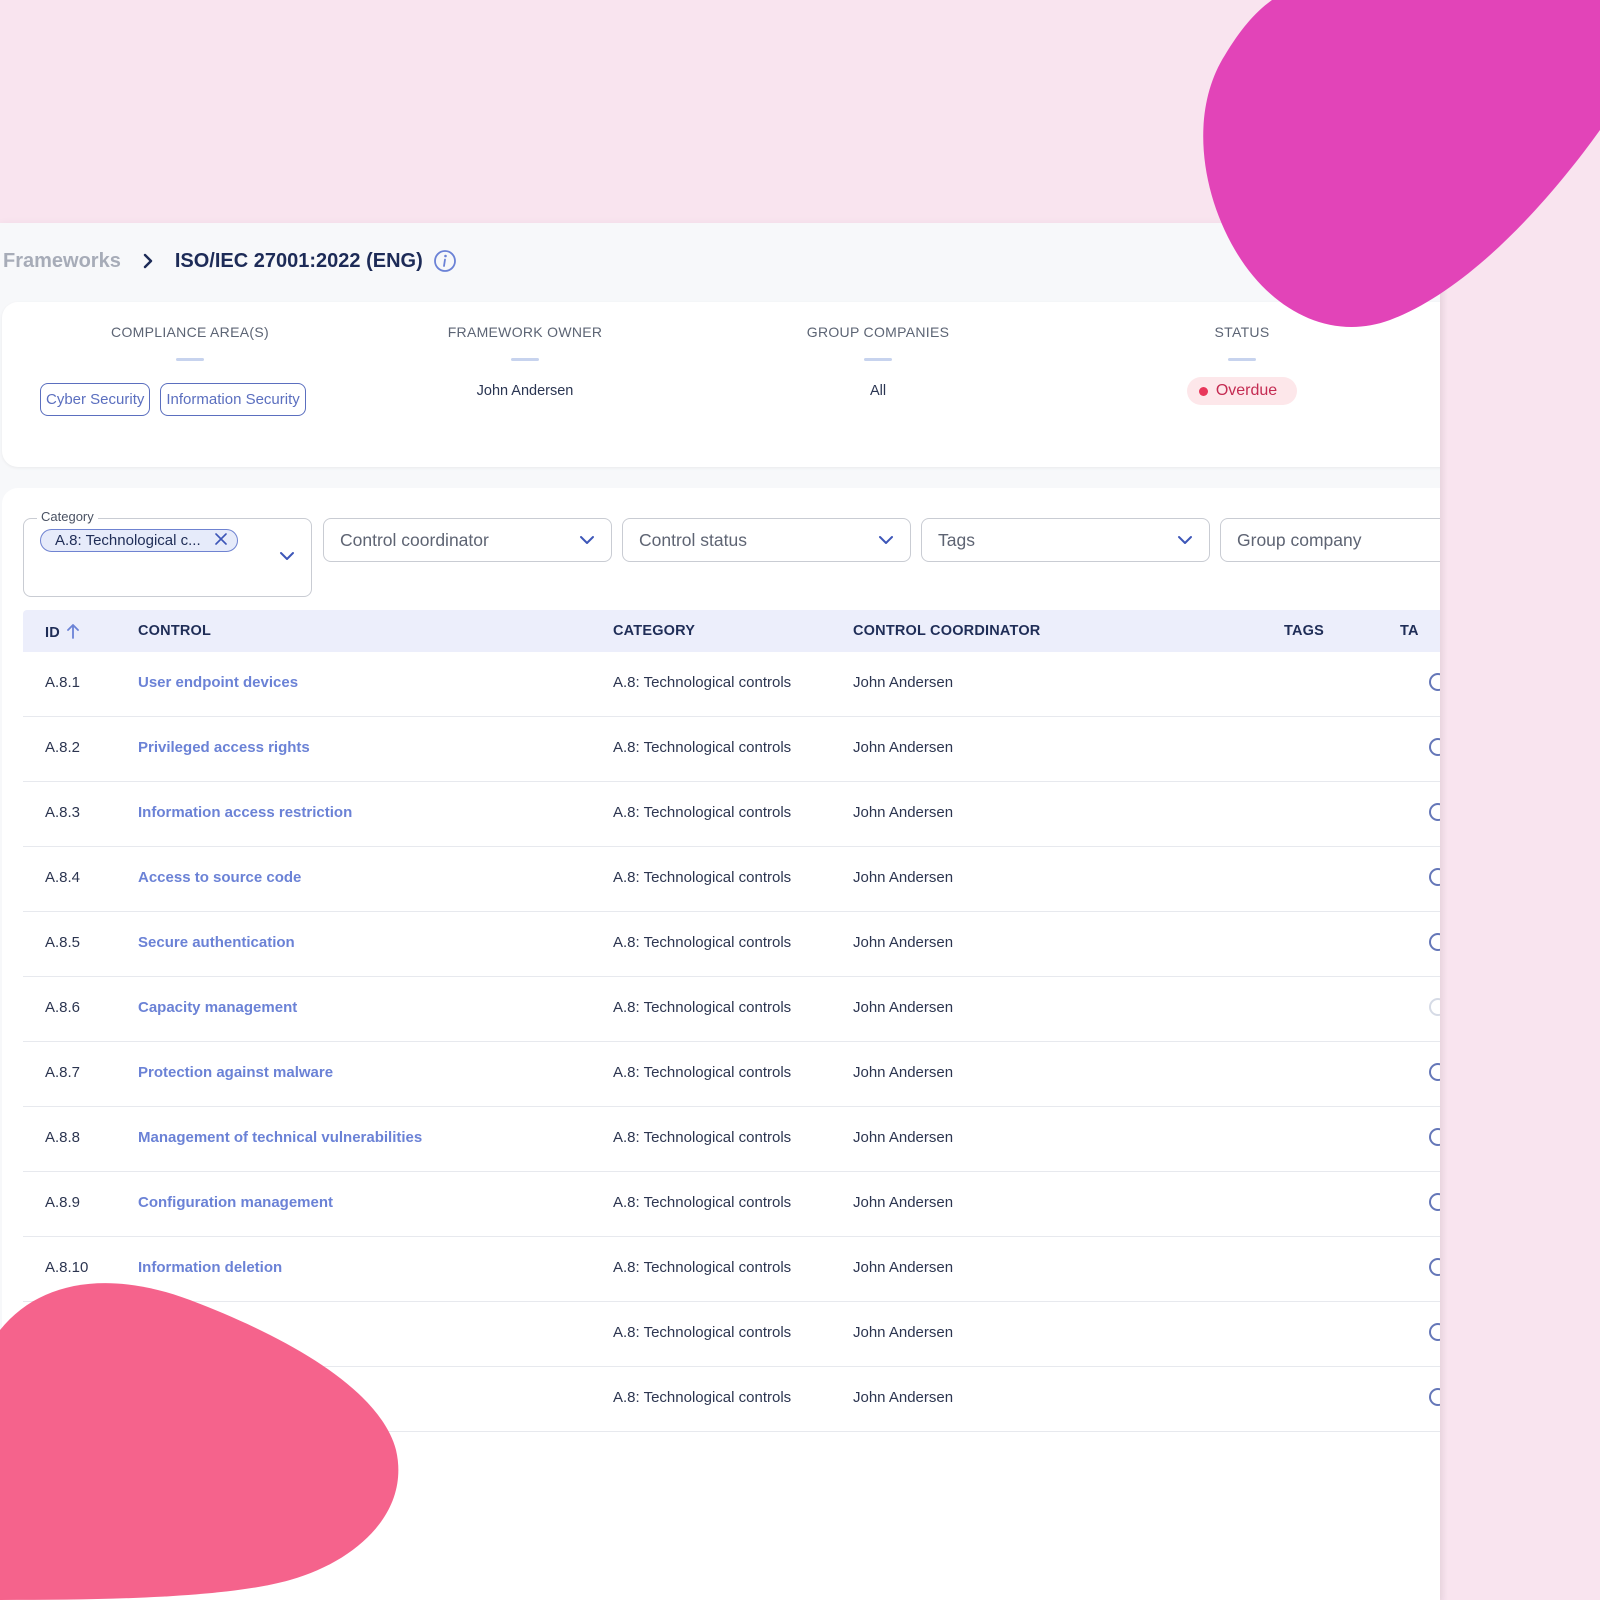 This screenshot has height=1600, width=1600. I want to click on row-control-link: Secure authentication, so click(216, 942).